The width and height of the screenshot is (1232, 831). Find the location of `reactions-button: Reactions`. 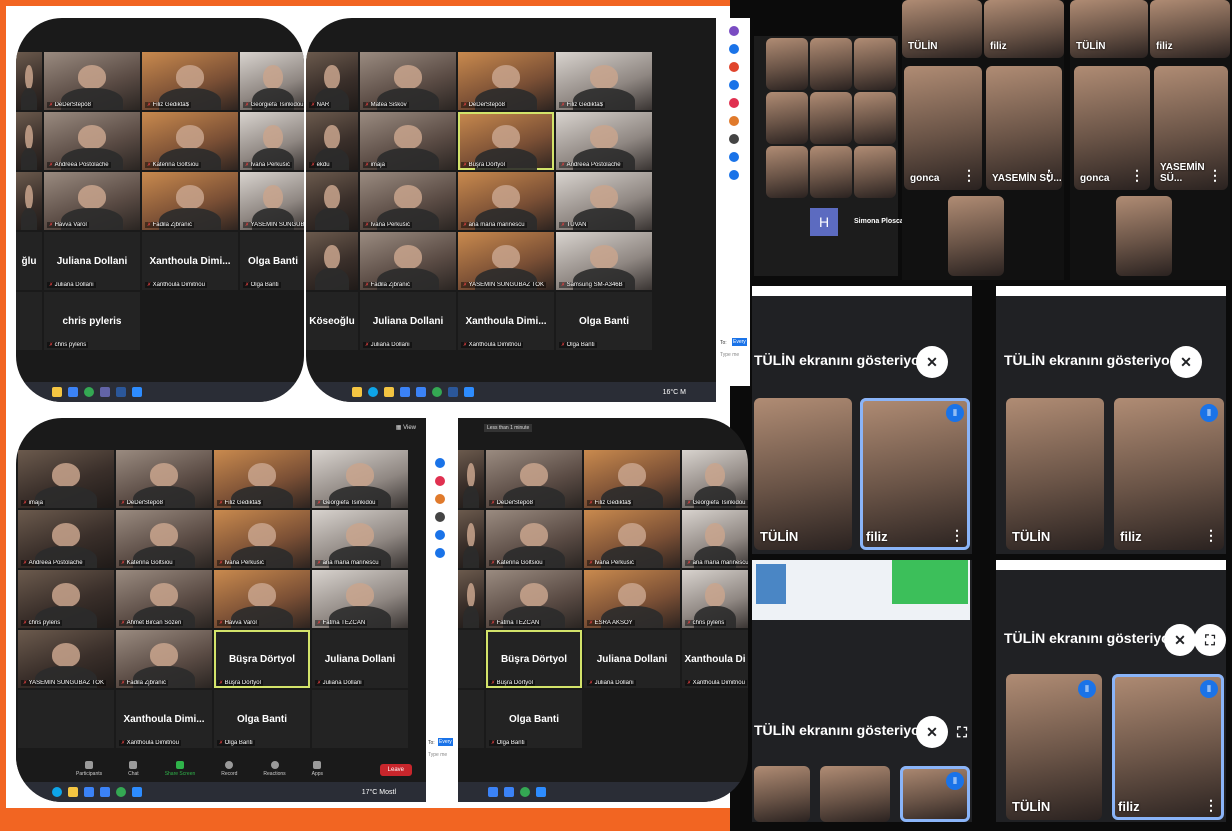

reactions-button: Reactions is located at coordinates (274, 769).